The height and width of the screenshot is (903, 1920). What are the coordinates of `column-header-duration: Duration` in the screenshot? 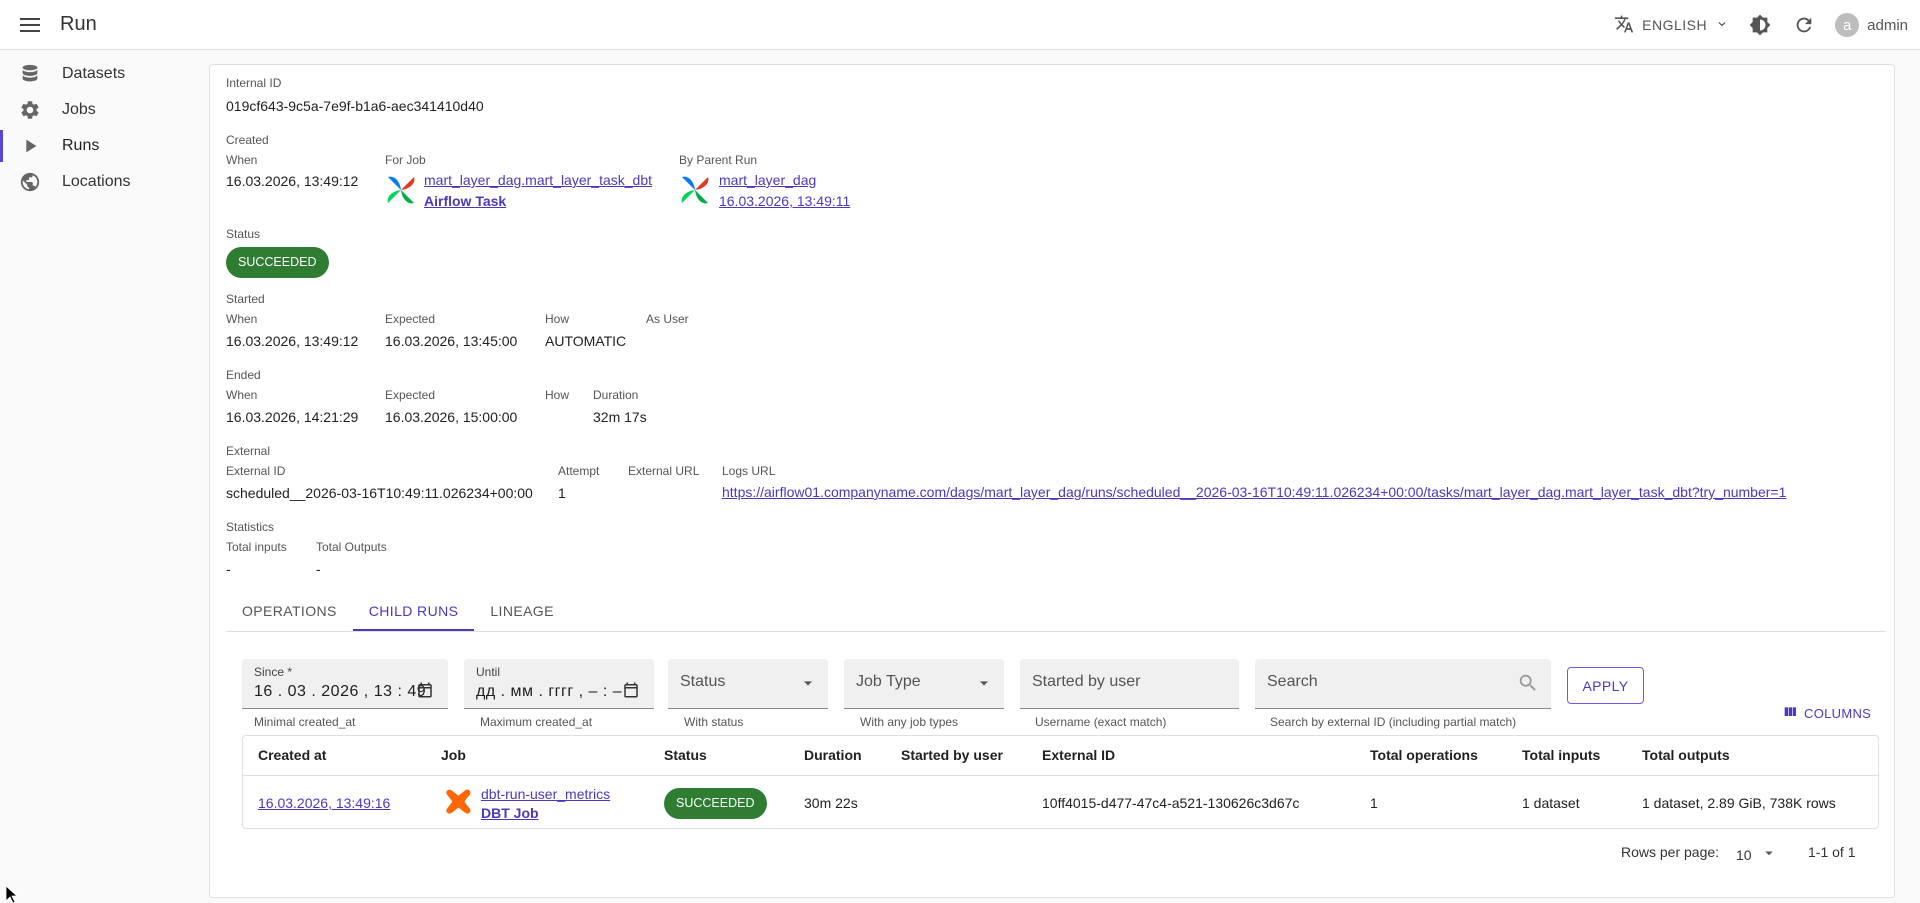 It's located at (833, 755).